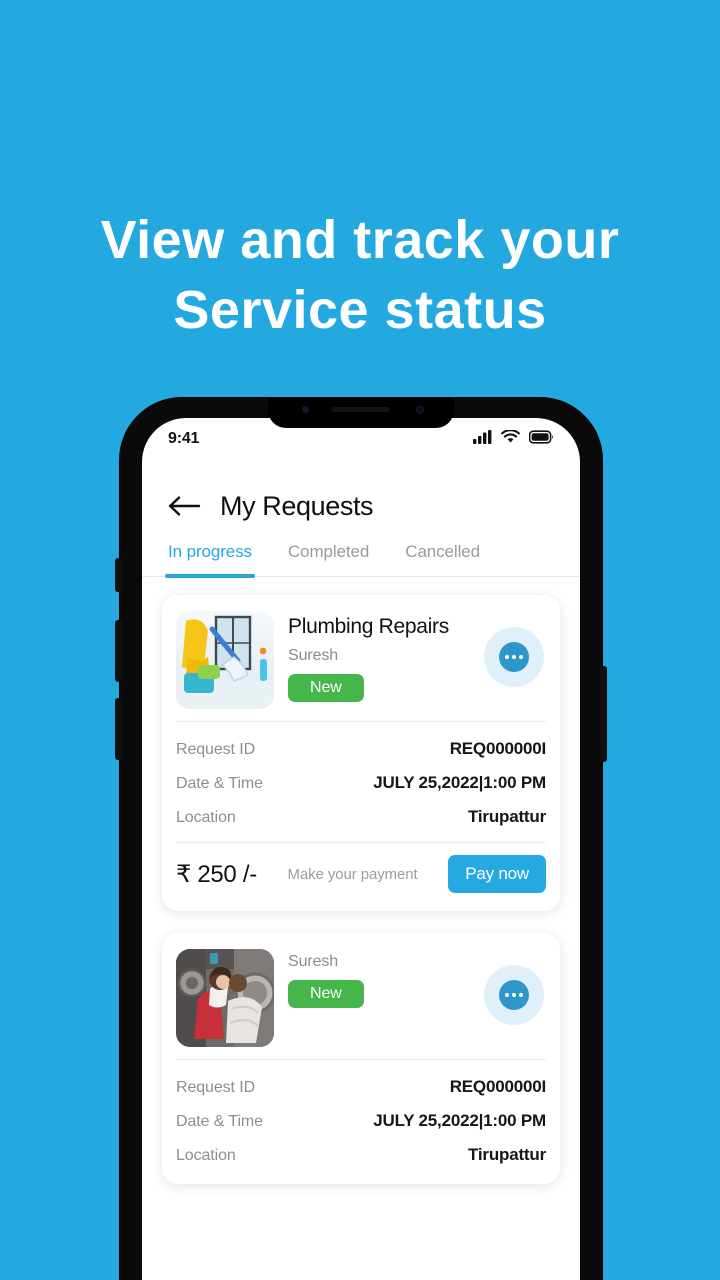 Image resolution: width=720 pixels, height=1280 pixels. Describe the element at coordinates (482, 437) in the screenshot. I see `signal-icon` at that location.